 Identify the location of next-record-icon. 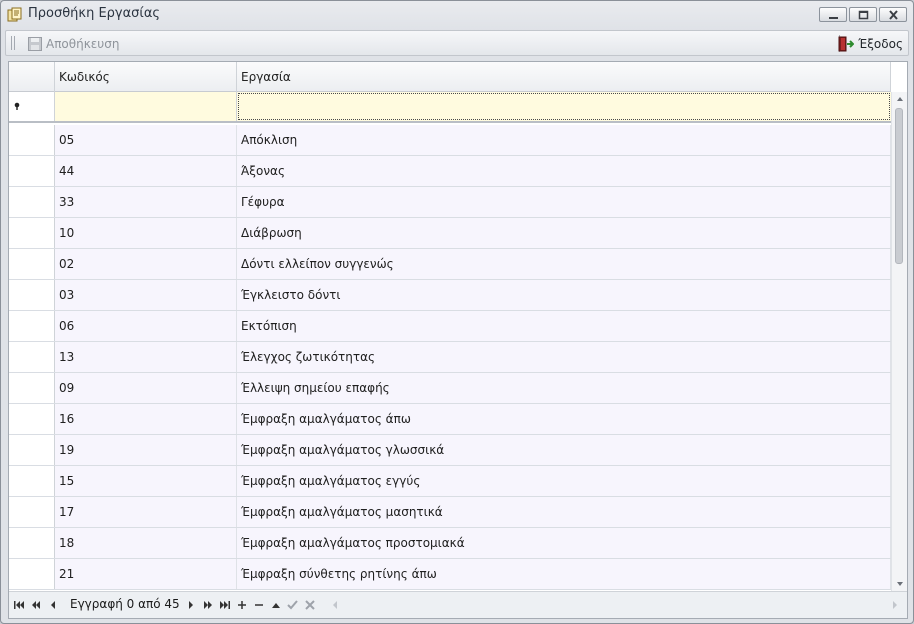
(191, 605).